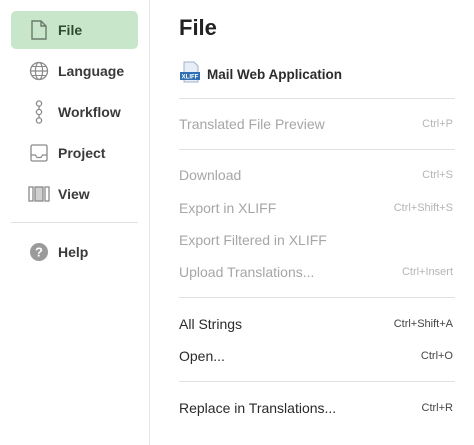  I want to click on sidebar-item-label: Help, so click(73, 252).